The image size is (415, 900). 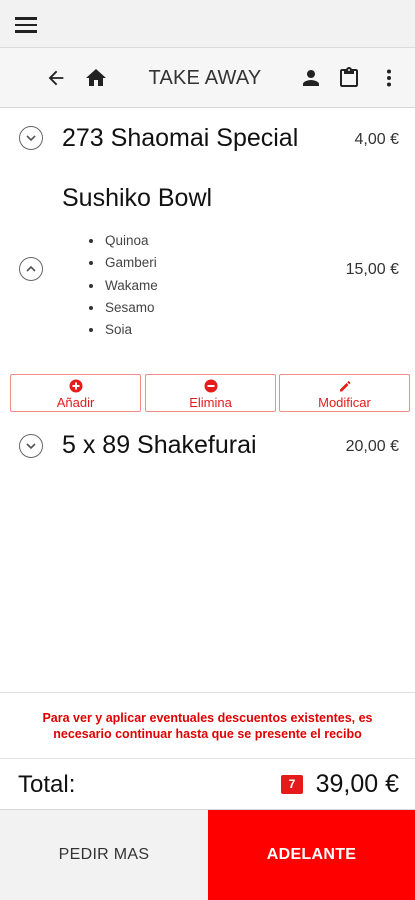 I want to click on item-name: 273 Shaomai Special, so click(x=180, y=138).